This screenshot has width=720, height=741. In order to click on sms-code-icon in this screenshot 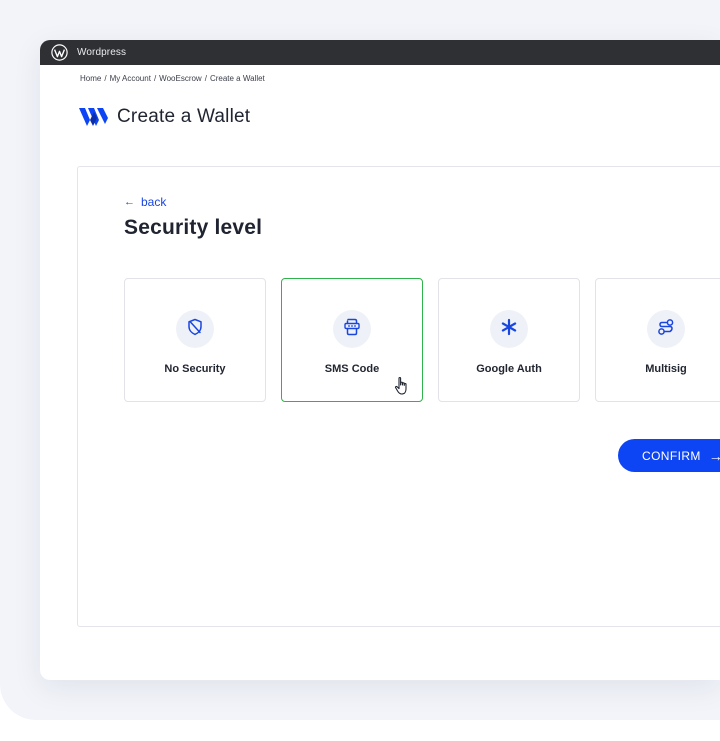, I will do `click(352, 329)`.